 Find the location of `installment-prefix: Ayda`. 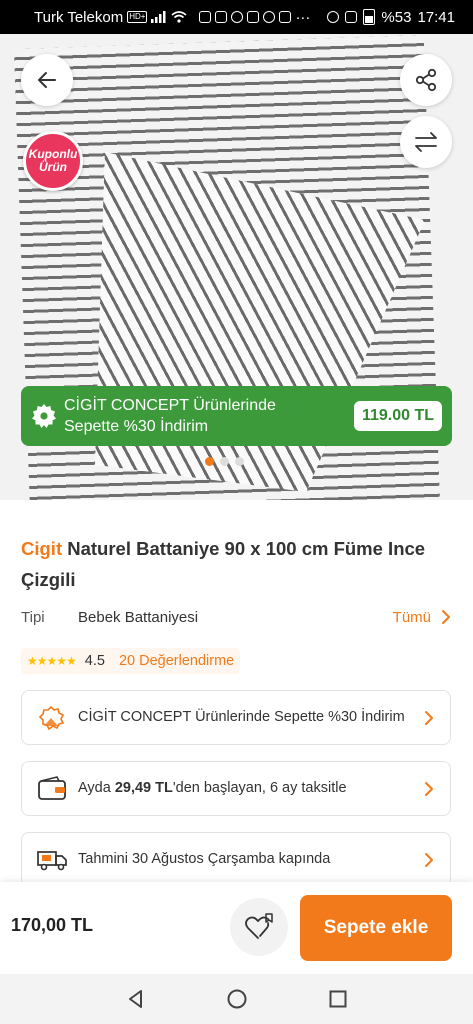

installment-prefix: Ayda is located at coordinates (96, 788).